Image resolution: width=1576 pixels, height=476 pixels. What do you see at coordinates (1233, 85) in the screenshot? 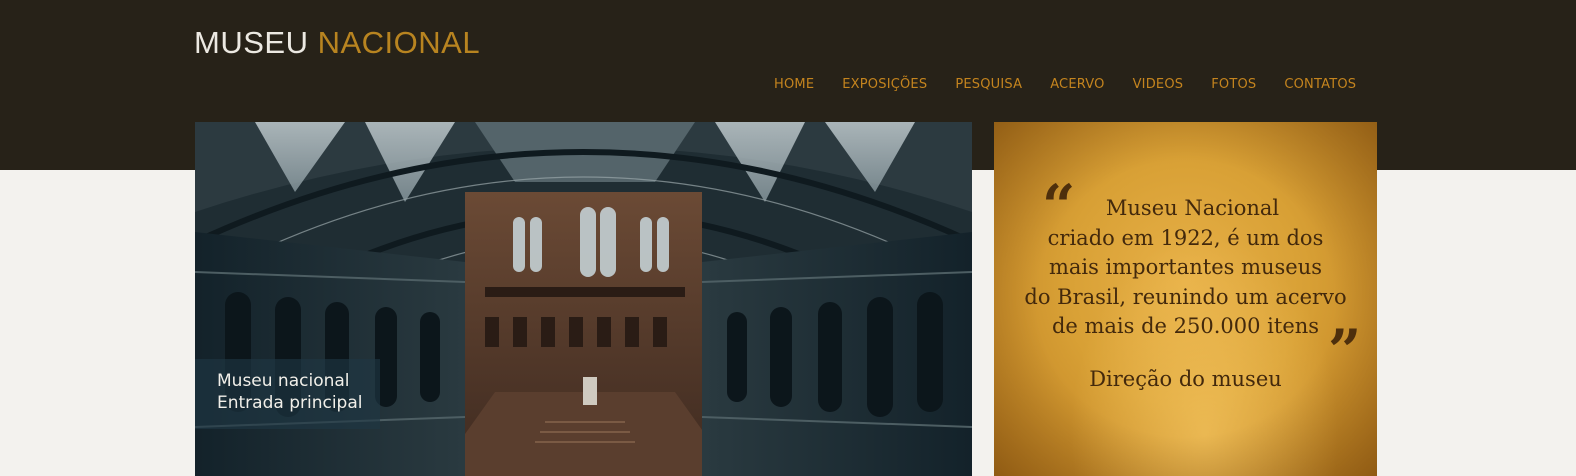
I see `nav-item-fotos: FOTOS` at bounding box center [1233, 85].